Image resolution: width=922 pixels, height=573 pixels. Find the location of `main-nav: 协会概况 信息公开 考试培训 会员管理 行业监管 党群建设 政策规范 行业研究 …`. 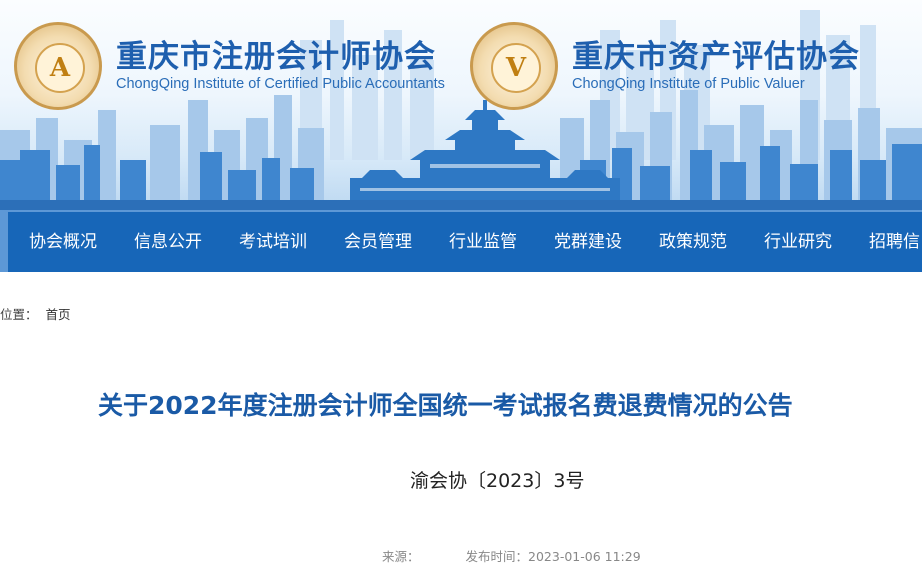

main-nav: 协会概况 信息公开 考试培训 会员管理 行业监管 党群建设 政策规范 行业研究 … is located at coordinates (461, 241).